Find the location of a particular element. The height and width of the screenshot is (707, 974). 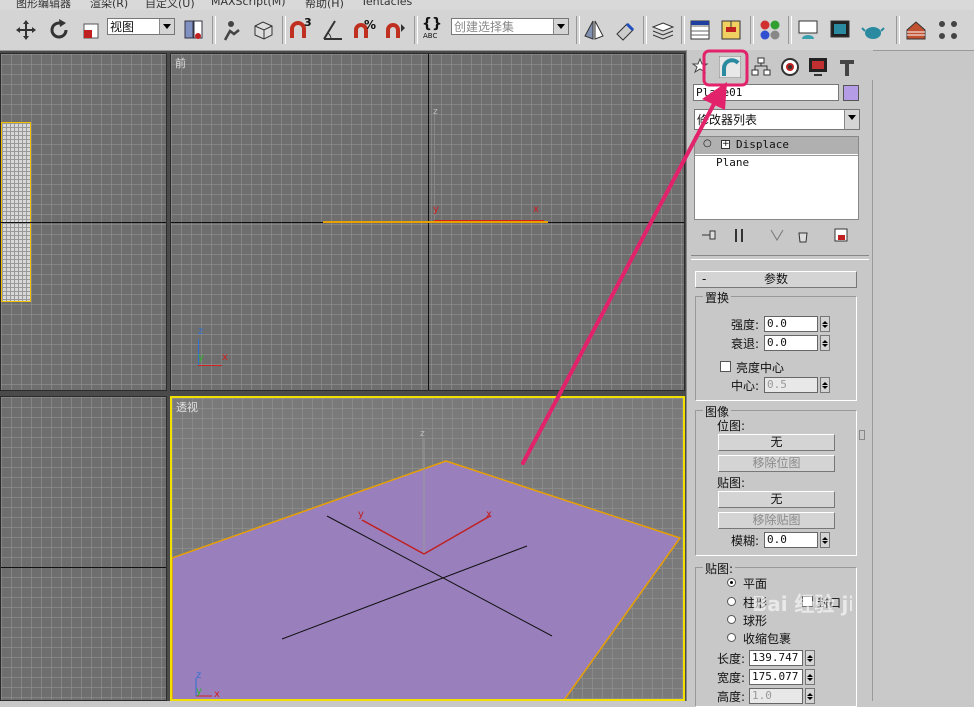

angle-snap-icon is located at coordinates (333, 30).